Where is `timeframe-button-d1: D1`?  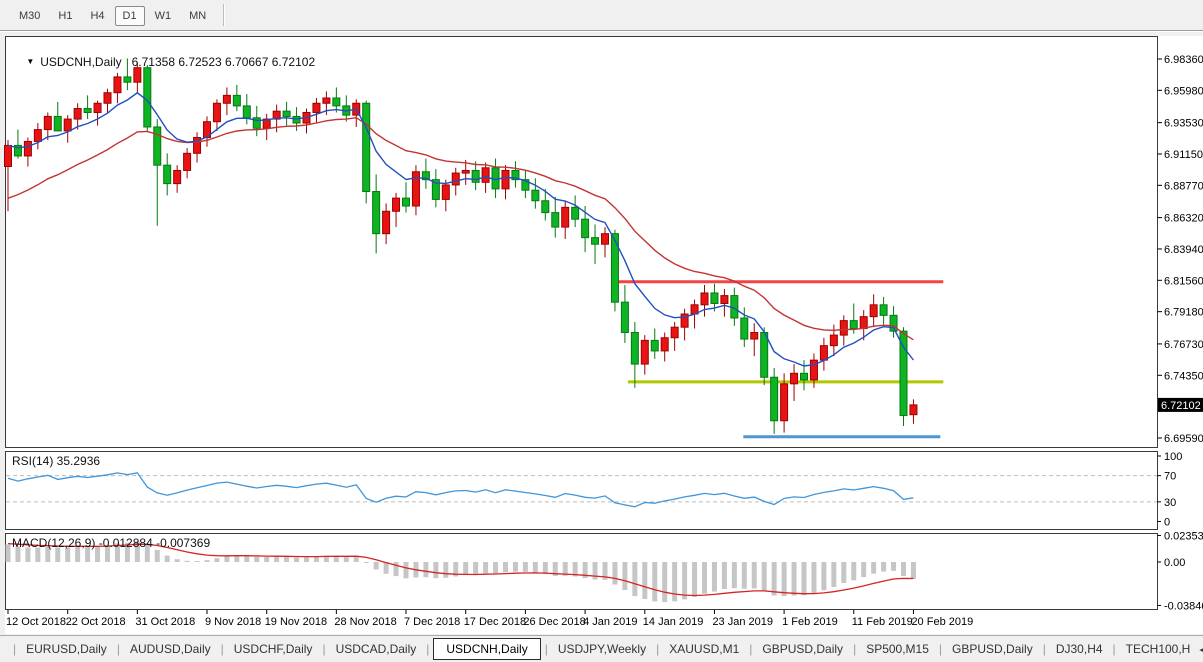 timeframe-button-d1: D1 is located at coordinates (129, 16).